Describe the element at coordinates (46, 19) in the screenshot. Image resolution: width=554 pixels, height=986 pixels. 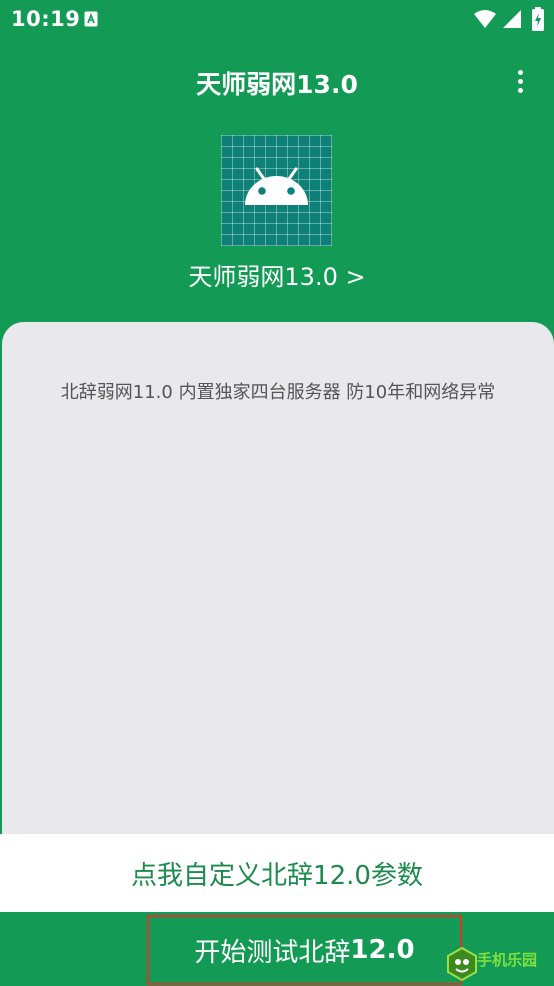
I see `status-time: 10:19` at that location.